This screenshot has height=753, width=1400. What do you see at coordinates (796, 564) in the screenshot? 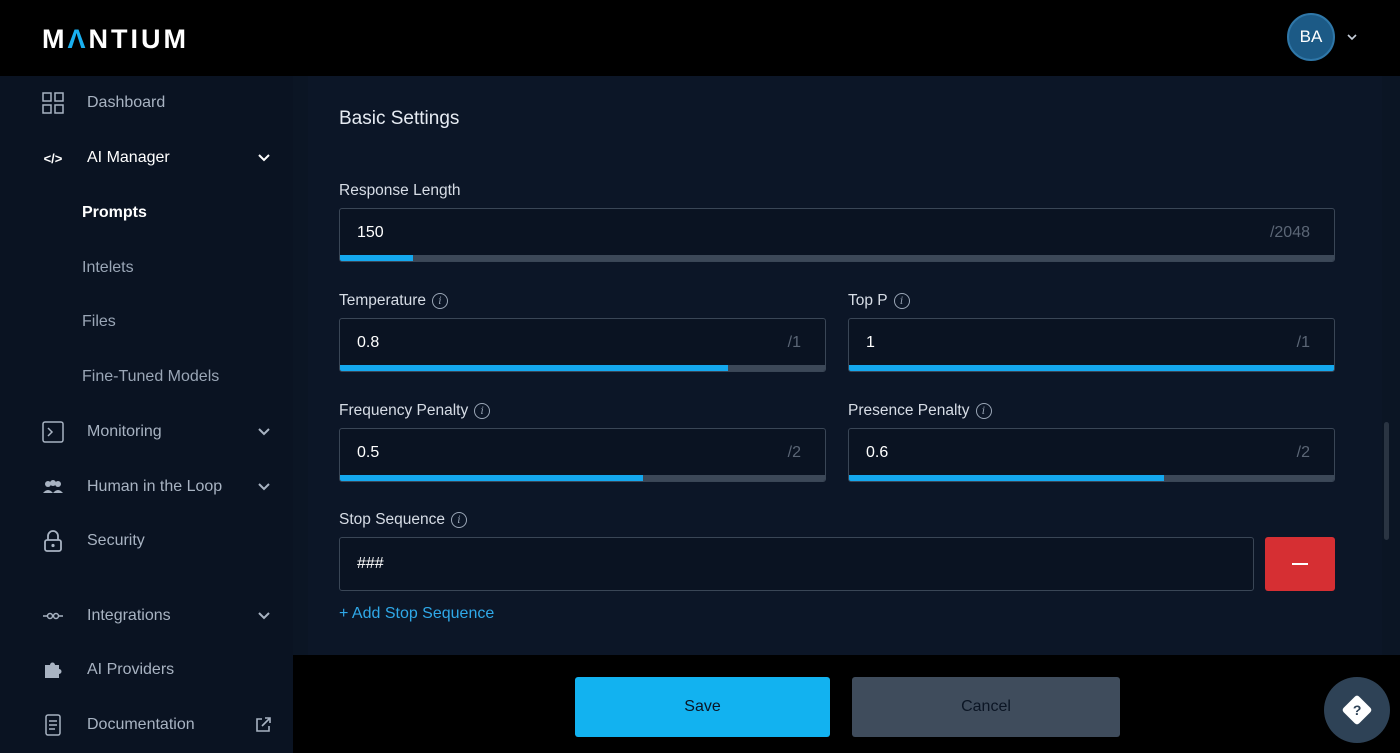
I see `stop-sequence-input: ###` at bounding box center [796, 564].